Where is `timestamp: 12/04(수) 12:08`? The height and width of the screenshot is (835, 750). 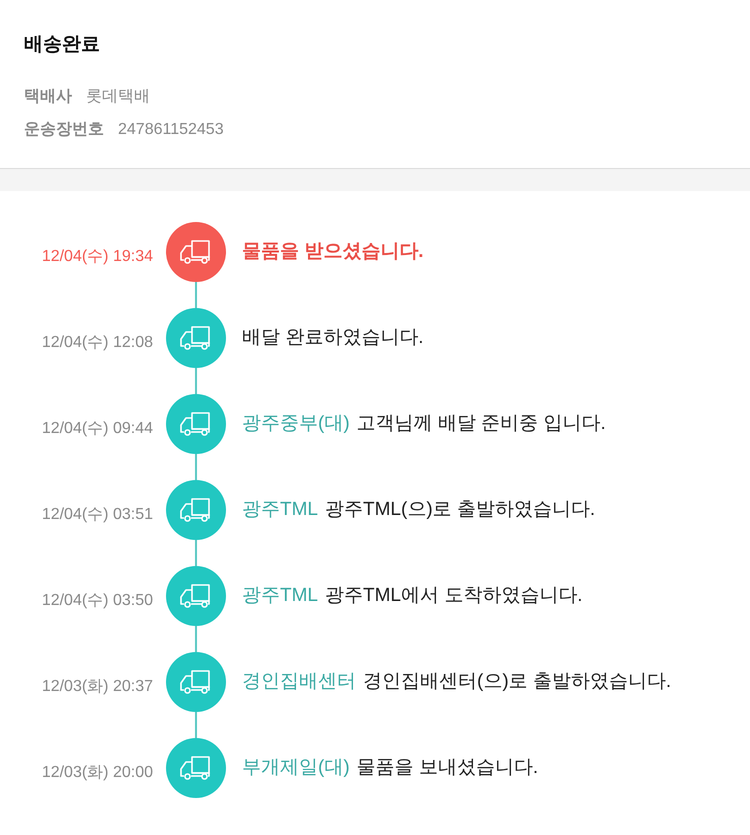 timestamp: 12/04(수) 12:08 is located at coordinates (96, 343).